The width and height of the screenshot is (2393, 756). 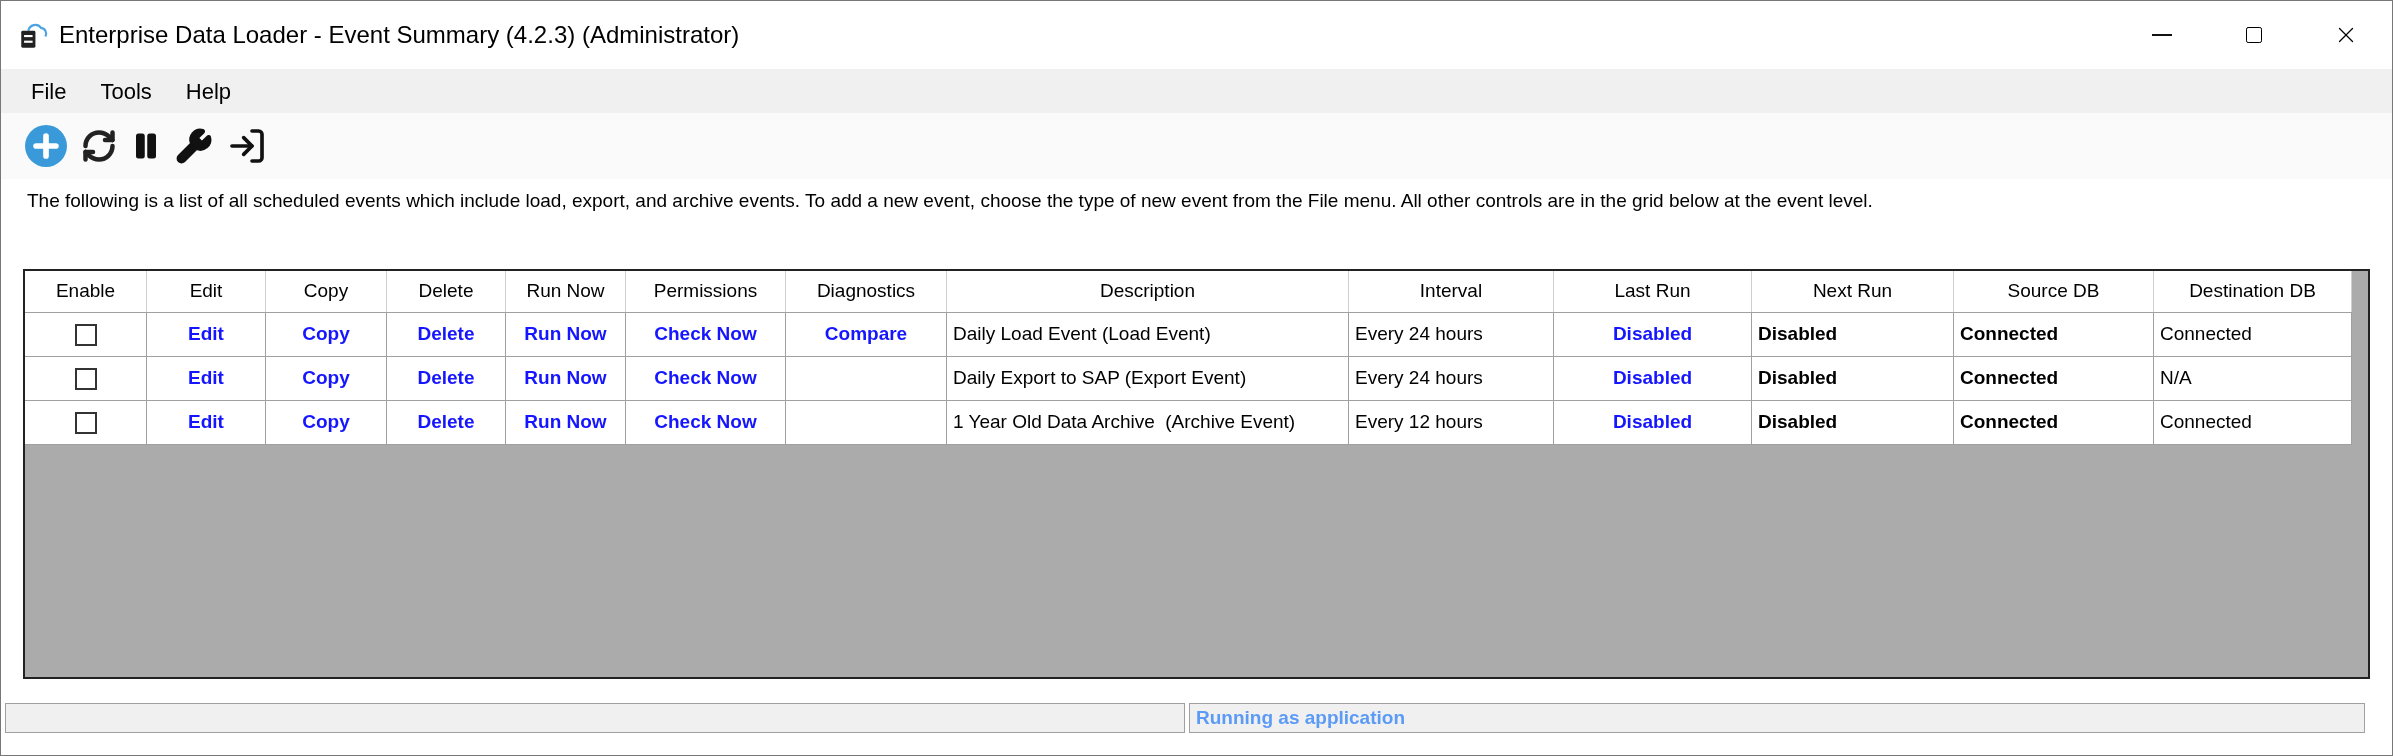 What do you see at coordinates (49, 91) in the screenshot?
I see `menu-item: File` at bounding box center [49, 91].